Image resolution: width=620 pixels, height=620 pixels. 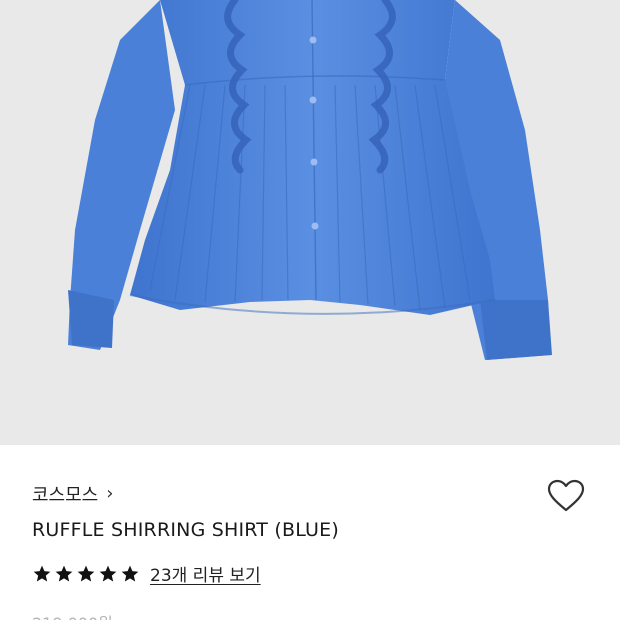 I want to click on original-price: 219,000원, so click(x=72, y=615).